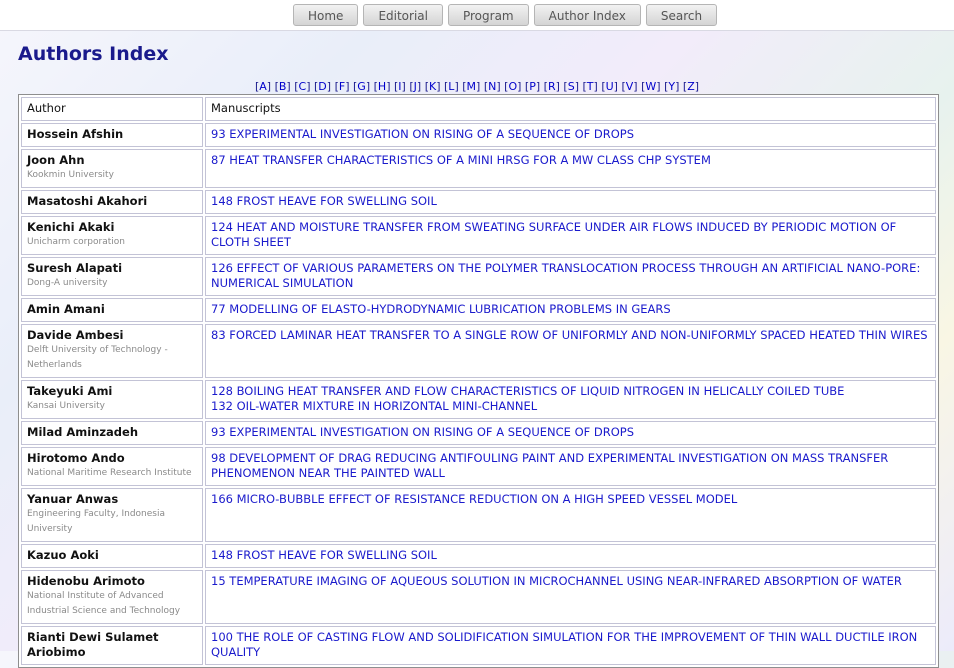  Describe the element at coordinates (112, 168) in the screenshot. I see `author-cell: Joon Ahn Kookmin University` at that location.